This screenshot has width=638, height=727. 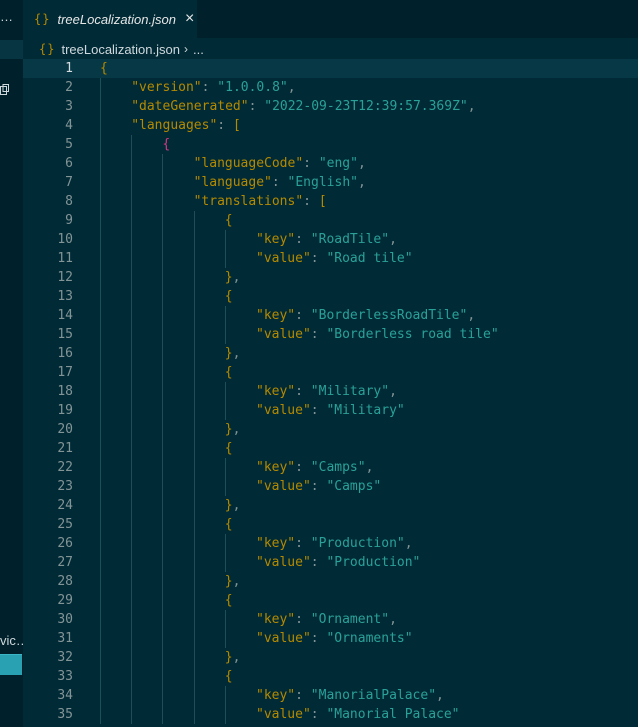 I want to click on code-token: "Production", so click(x=357, y=543).